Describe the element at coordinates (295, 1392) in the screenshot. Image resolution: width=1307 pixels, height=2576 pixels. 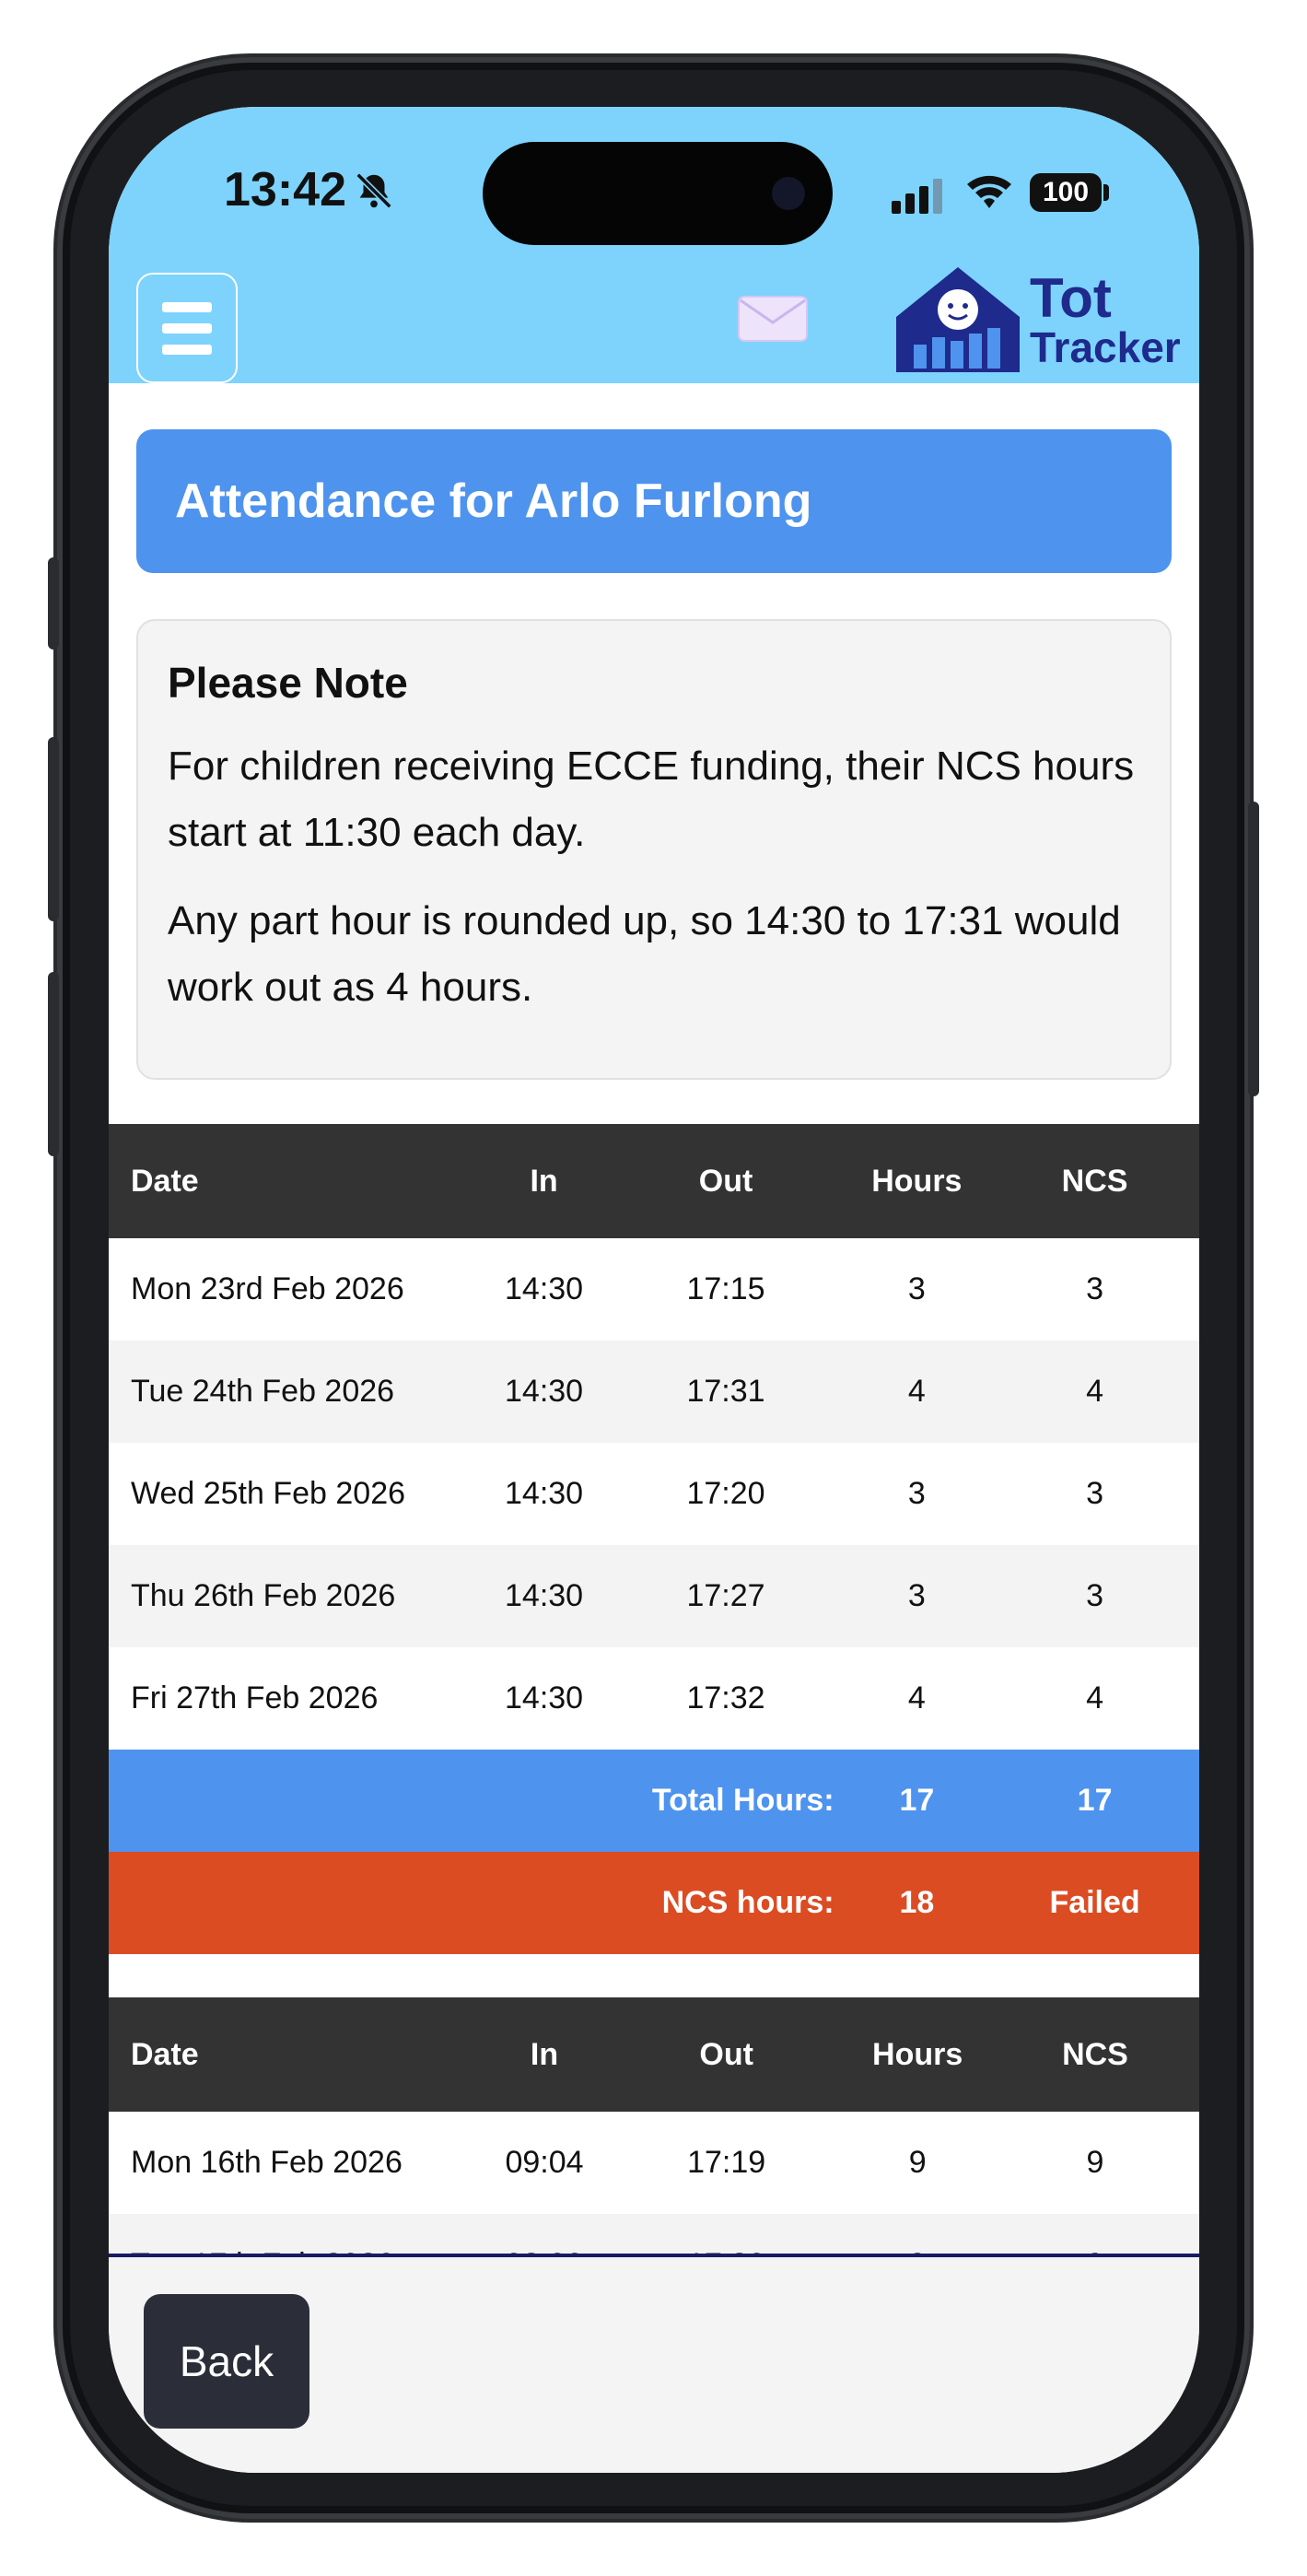
I see `cell-date: Tue 24th Feb 2026` at that location.